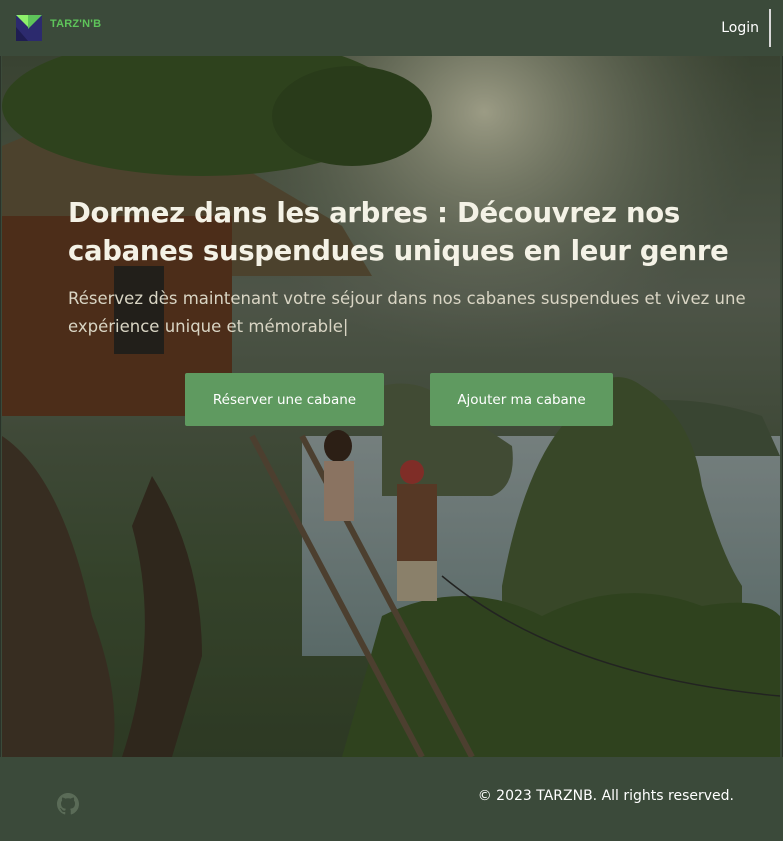 This screenshot has width=783, height=841. What do you see at coordinates (68, 804) in the screenshot?
I see `github-icon` at bounding box center [68, 804].